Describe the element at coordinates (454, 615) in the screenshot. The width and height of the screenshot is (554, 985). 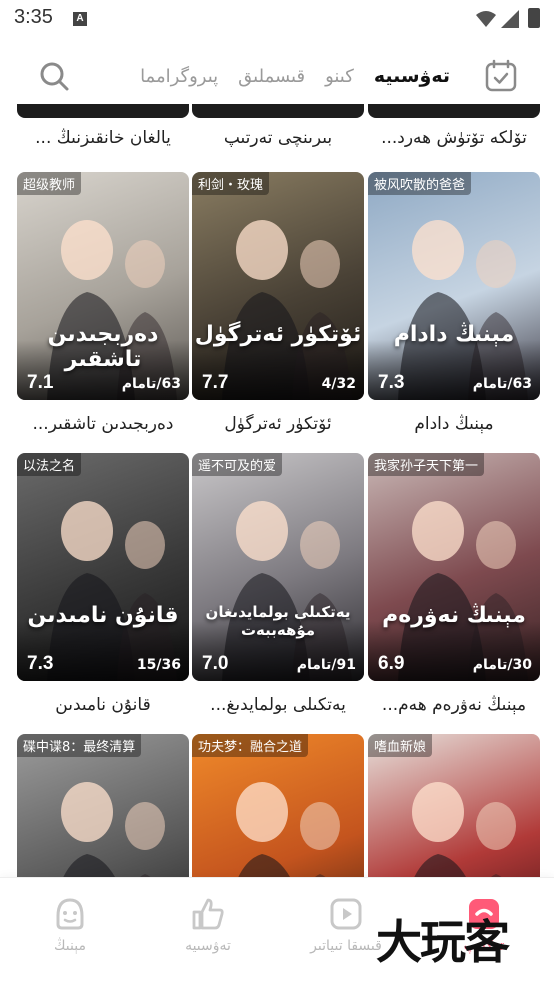
I see `poster-title-art: مېنىڭ نەۋرەم` at that location.